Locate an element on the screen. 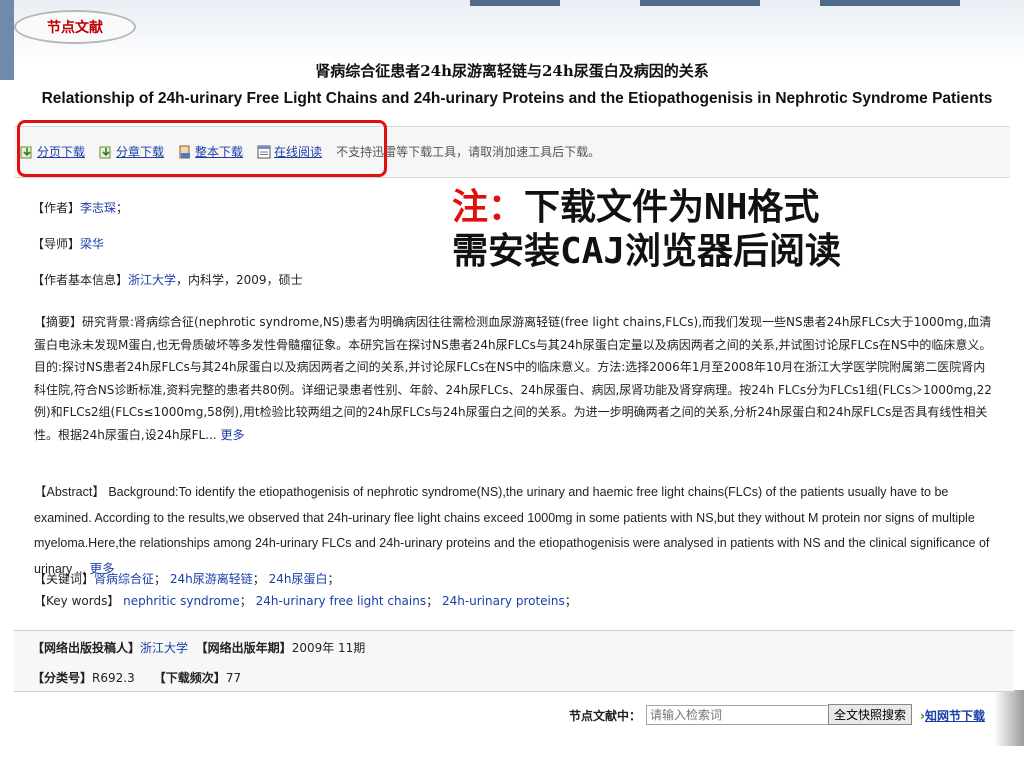  format-note-line1: 注：下载文件为NH格式 is located at coordinates (636, 207).